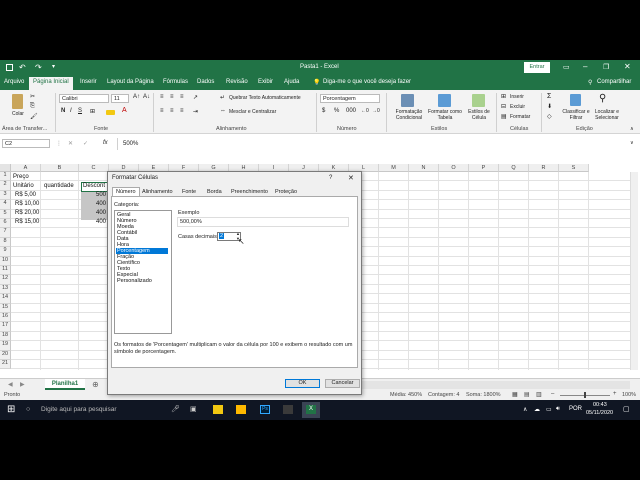 This screenshot has width=640, height=480. Describe the element at coordinates (222, 236) in the screenshot. I see `decimals-input: 2` at that location.